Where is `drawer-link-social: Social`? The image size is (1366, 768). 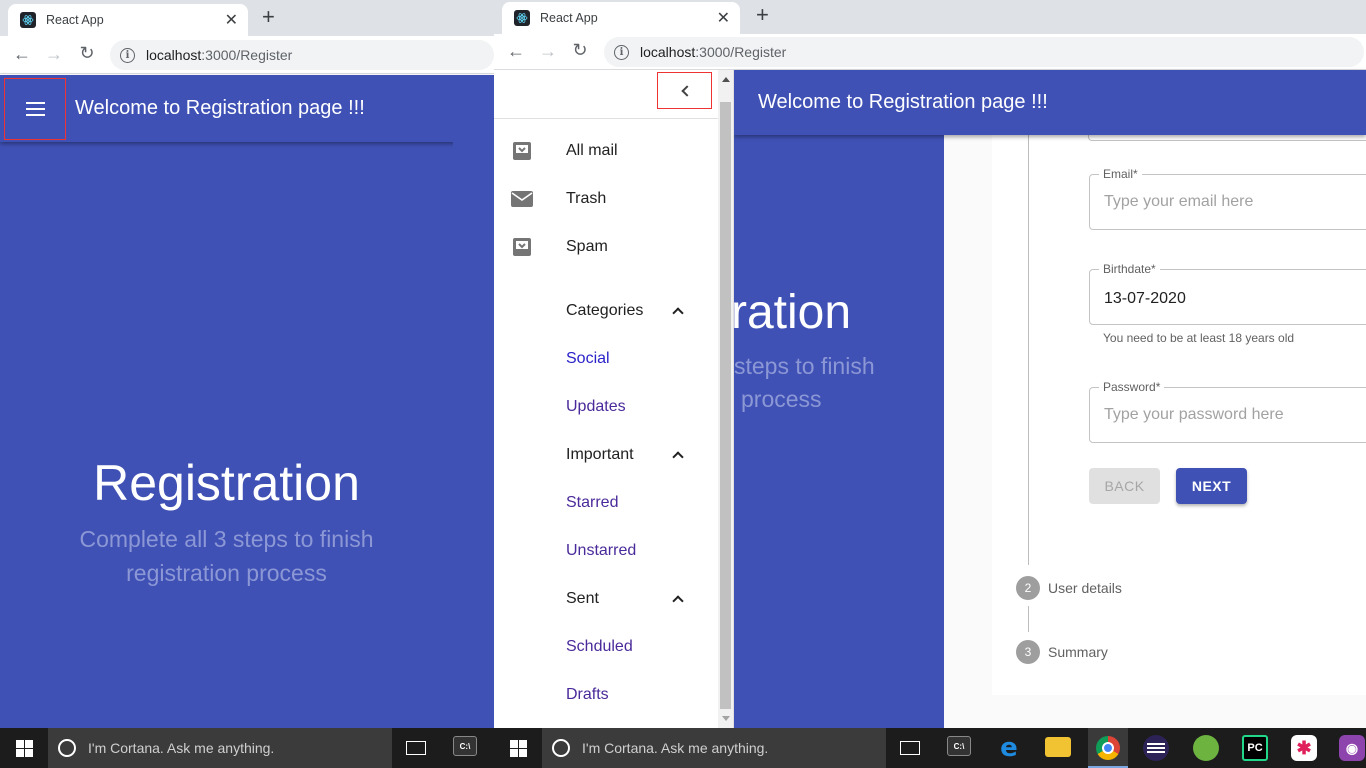 drawer-link-social: Social is located at coordinates (606, 359).